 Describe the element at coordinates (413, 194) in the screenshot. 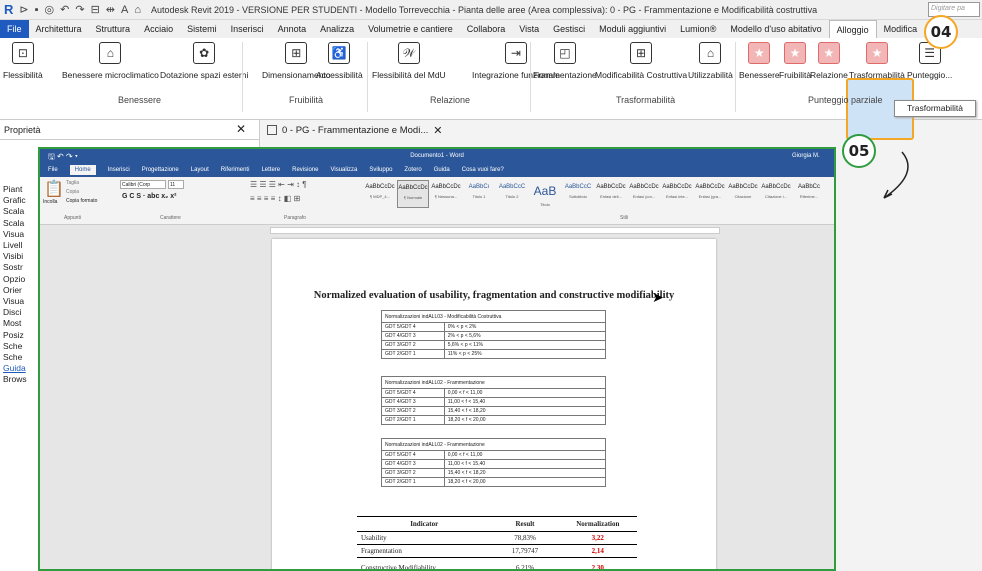

I see `style-item: AaBbCcDc ¶ Normale` at that location.